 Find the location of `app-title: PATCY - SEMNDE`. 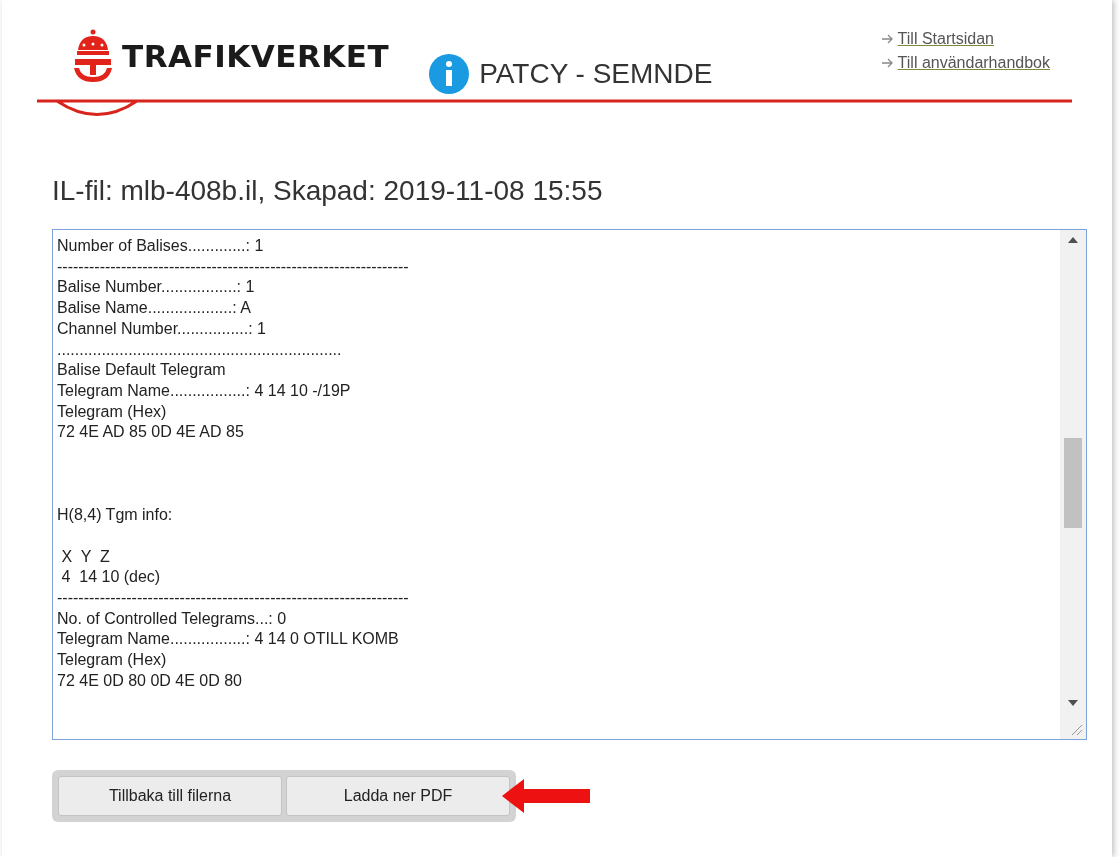

app-title: PATCY - SEMNDE is located at coordinates (596, 74).